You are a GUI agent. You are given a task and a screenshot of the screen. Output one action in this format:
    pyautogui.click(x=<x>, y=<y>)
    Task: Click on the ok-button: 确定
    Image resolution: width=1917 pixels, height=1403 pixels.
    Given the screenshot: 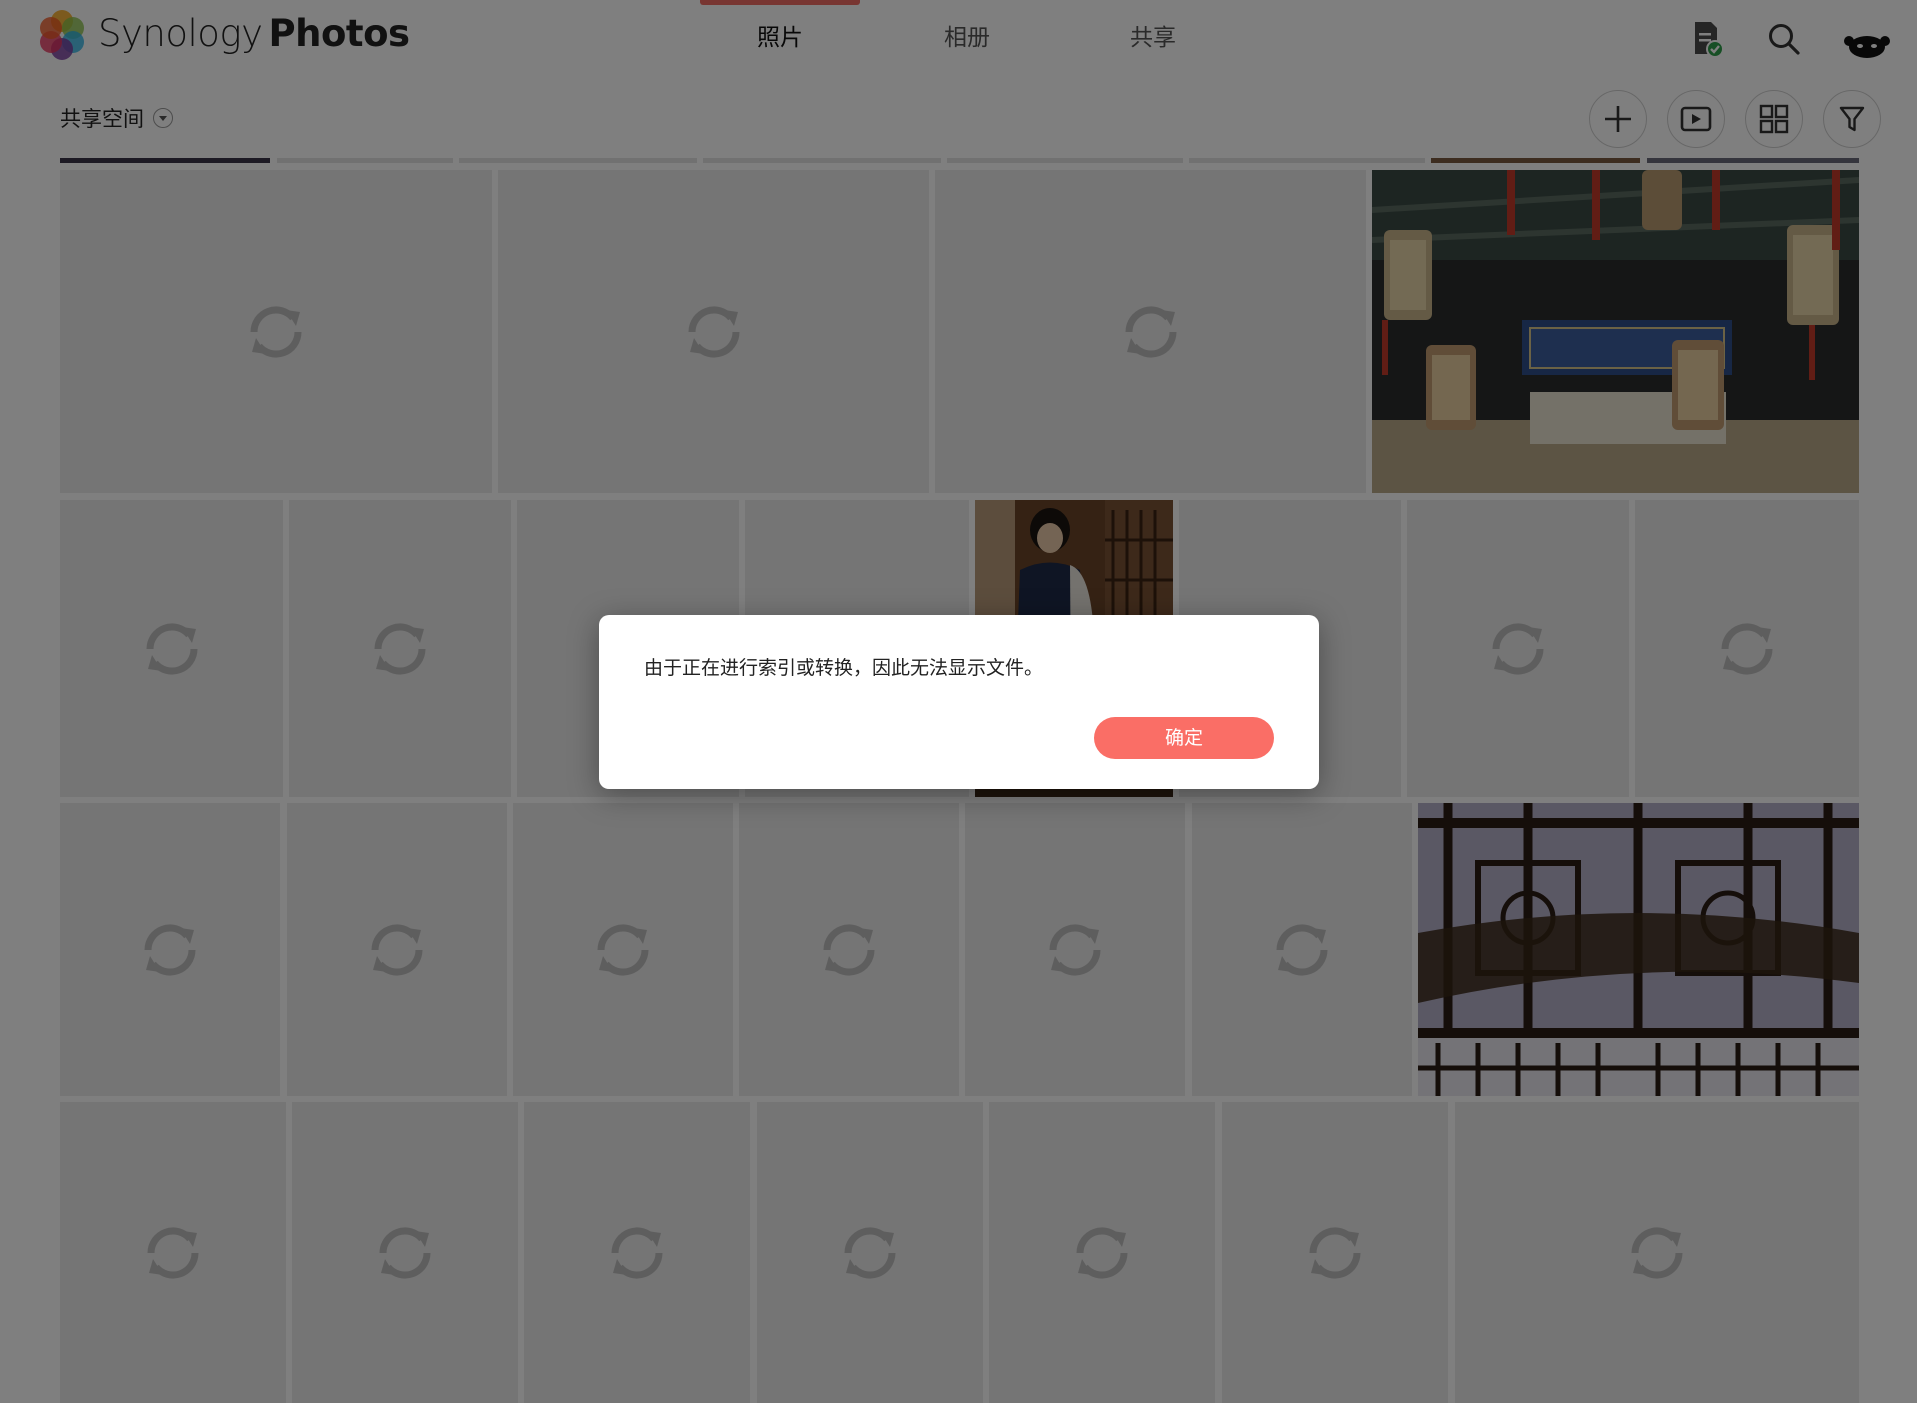 What is the action you would take?
    pyautogui.click(x=1184, y=738)
    